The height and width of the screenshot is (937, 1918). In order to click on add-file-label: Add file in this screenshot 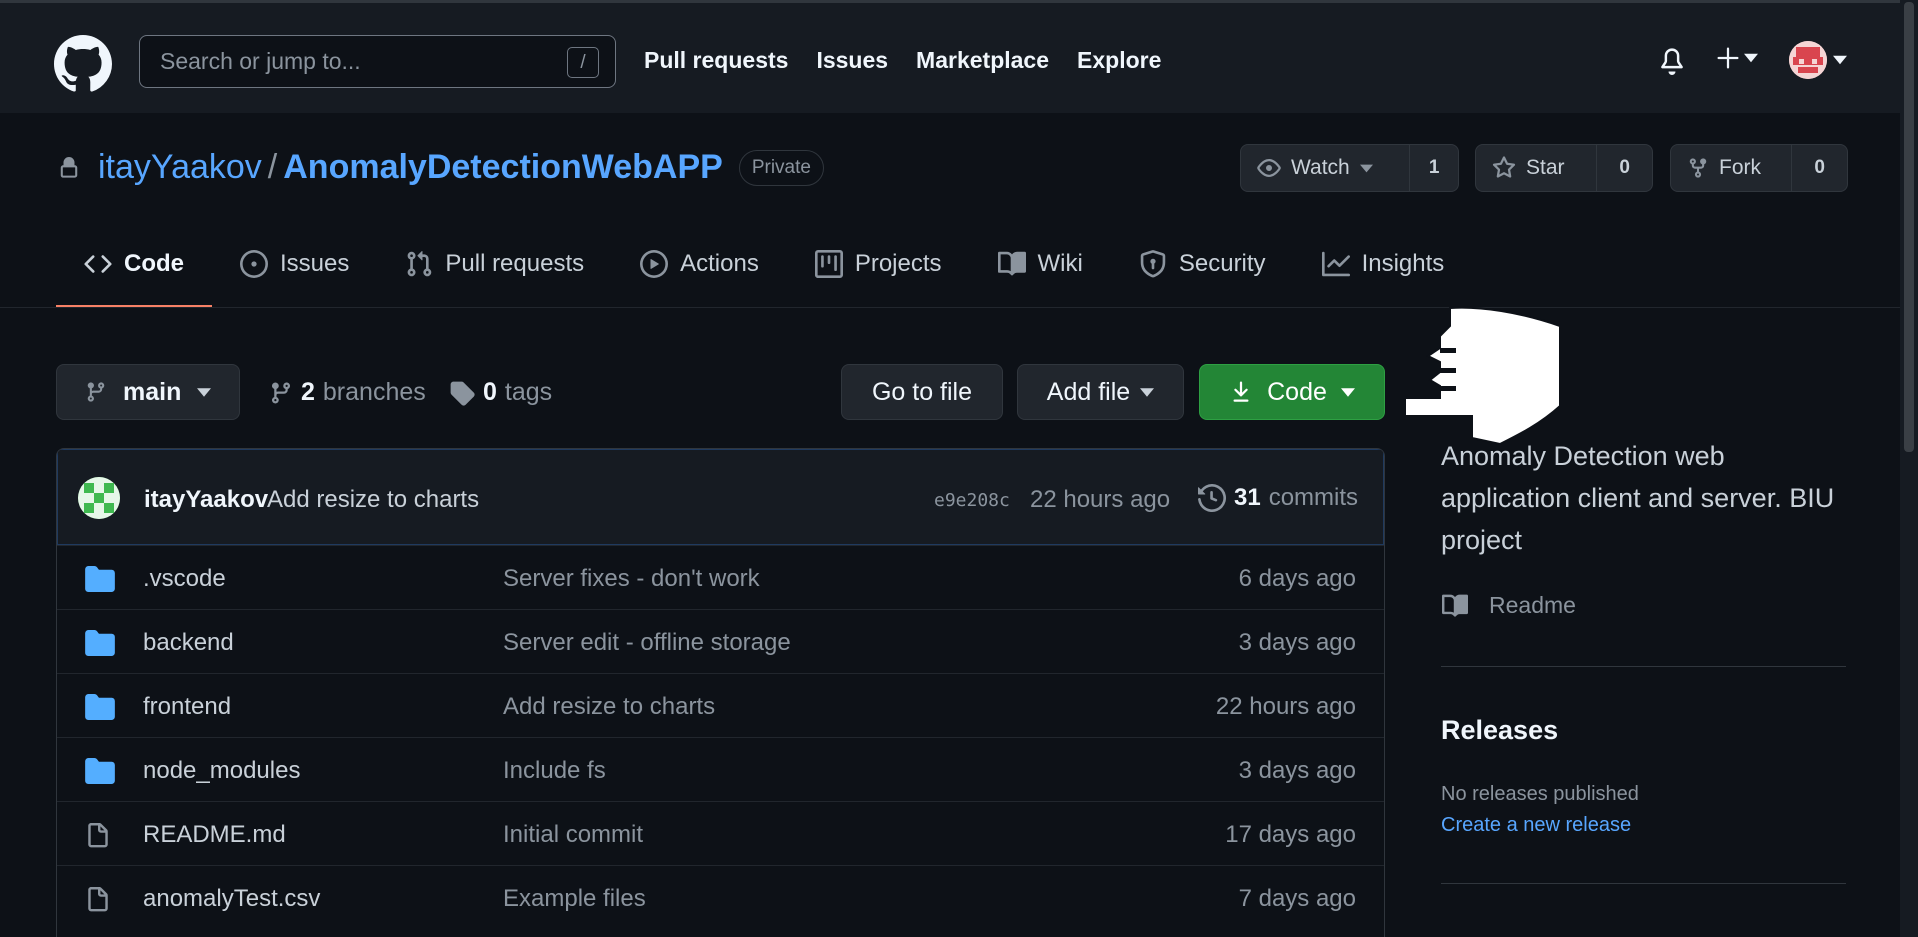, I will do `click(1088, 391)`.